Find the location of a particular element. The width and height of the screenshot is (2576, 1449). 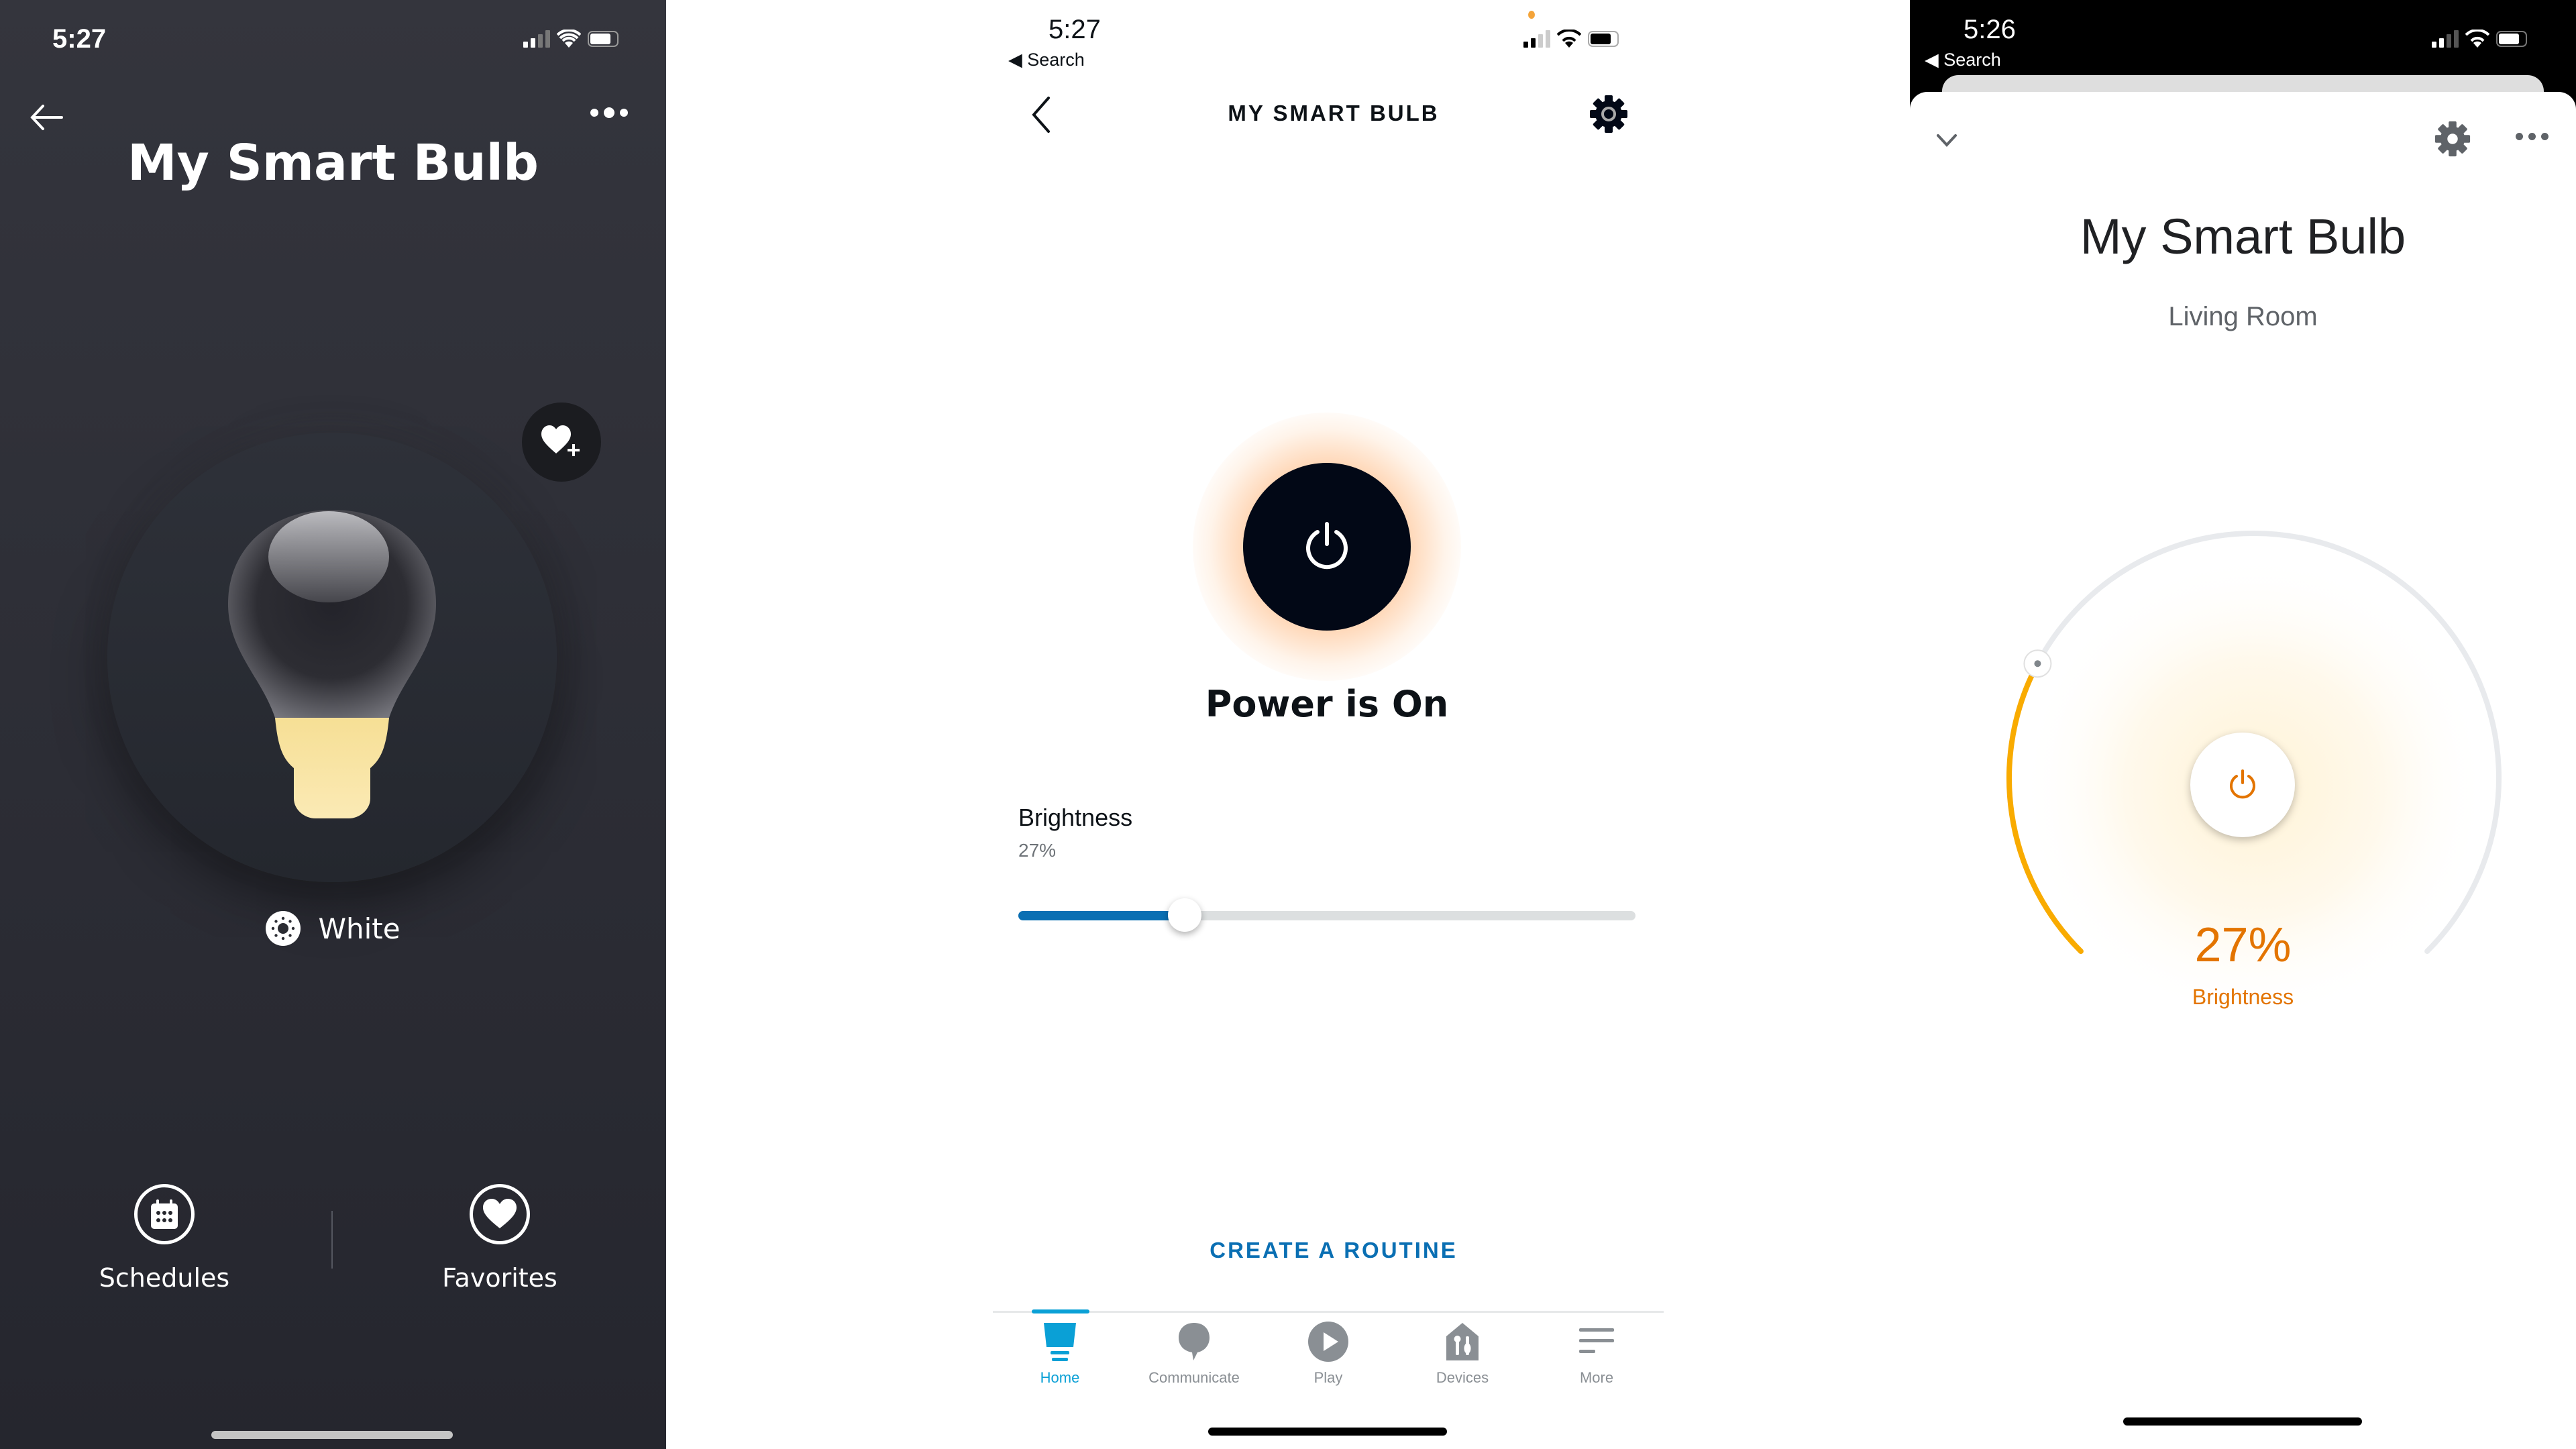

nav-label: Home is located at coordinates (1060, 1377).